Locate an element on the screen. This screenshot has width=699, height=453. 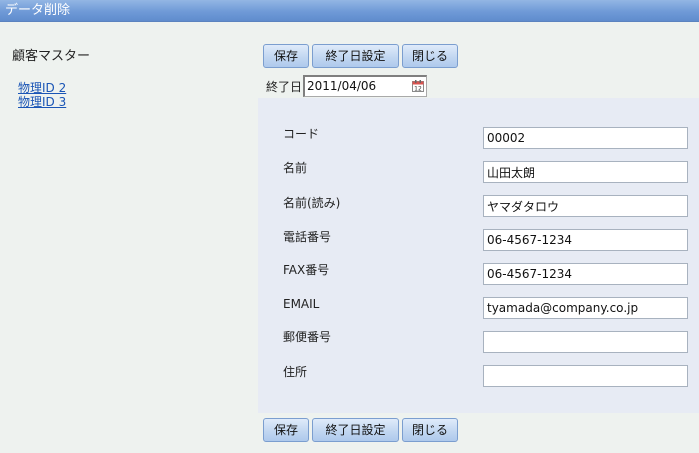
sidebar-link-physical-id-2: 物理ID 2 is located at coordinates (42, 88).